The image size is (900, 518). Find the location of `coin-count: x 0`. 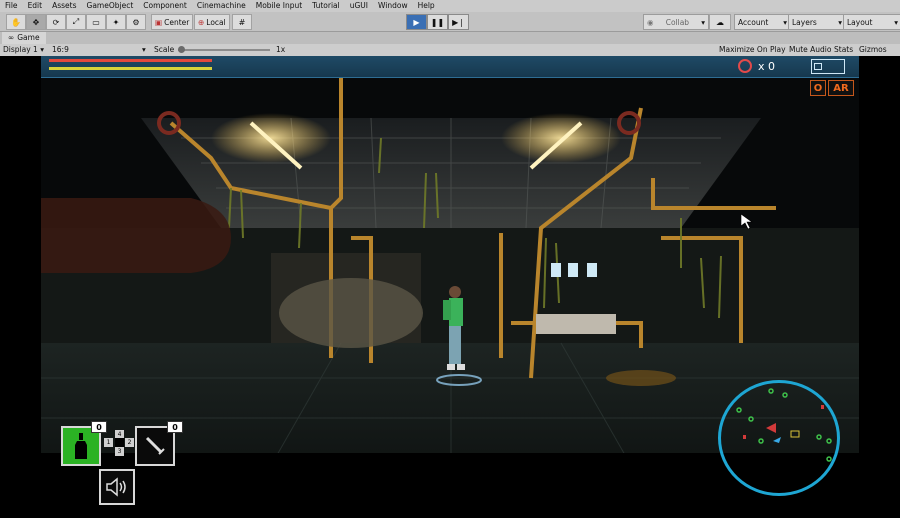

coin-count: x 0 is located at coordinates (767, 66).